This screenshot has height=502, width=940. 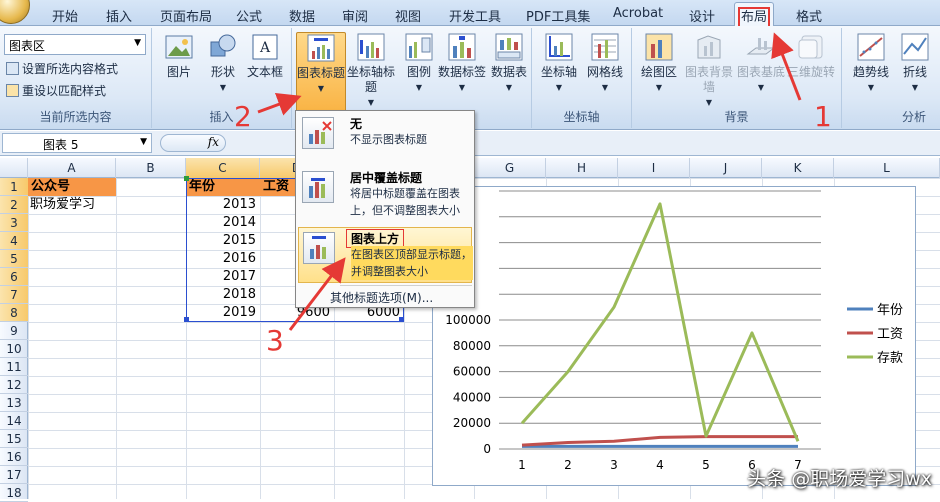 I want to click on reset-icon, so click(x=12, y=90).